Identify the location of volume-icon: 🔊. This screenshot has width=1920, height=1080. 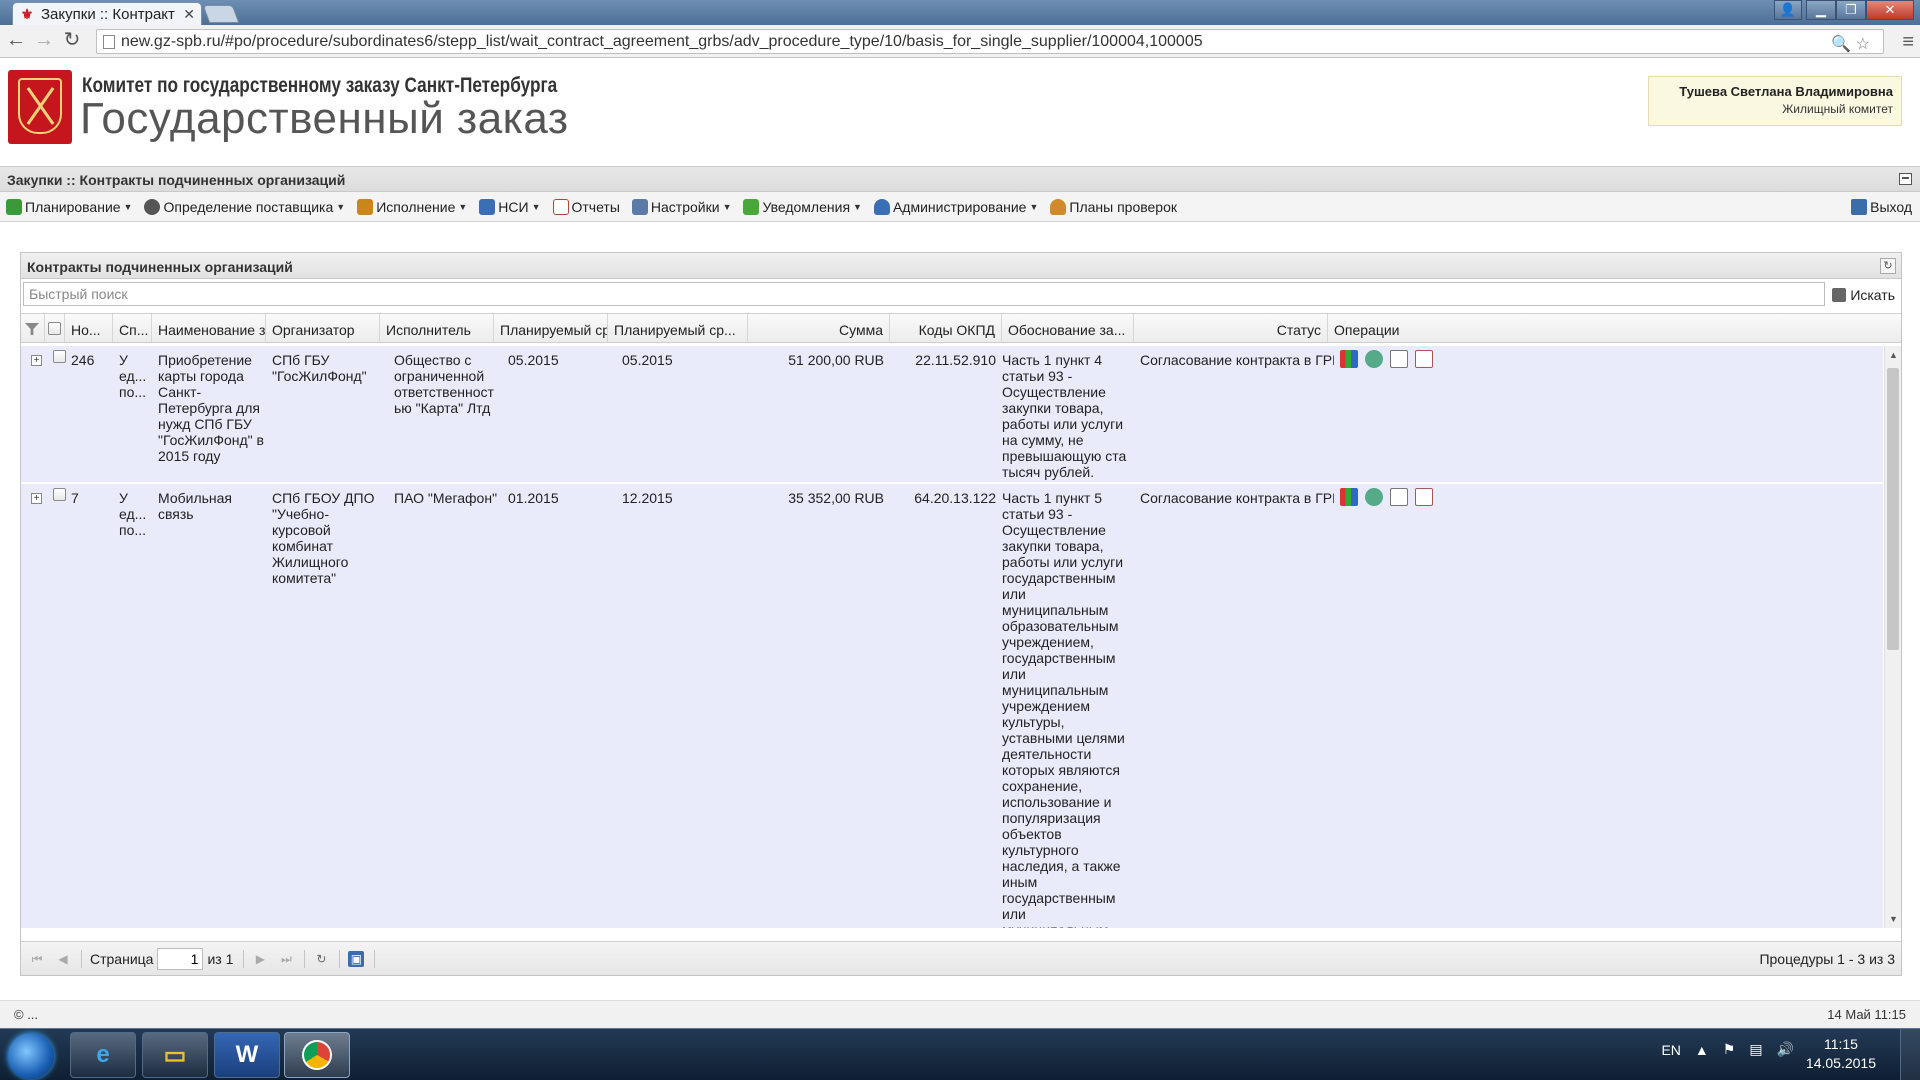
(1785, 1049).